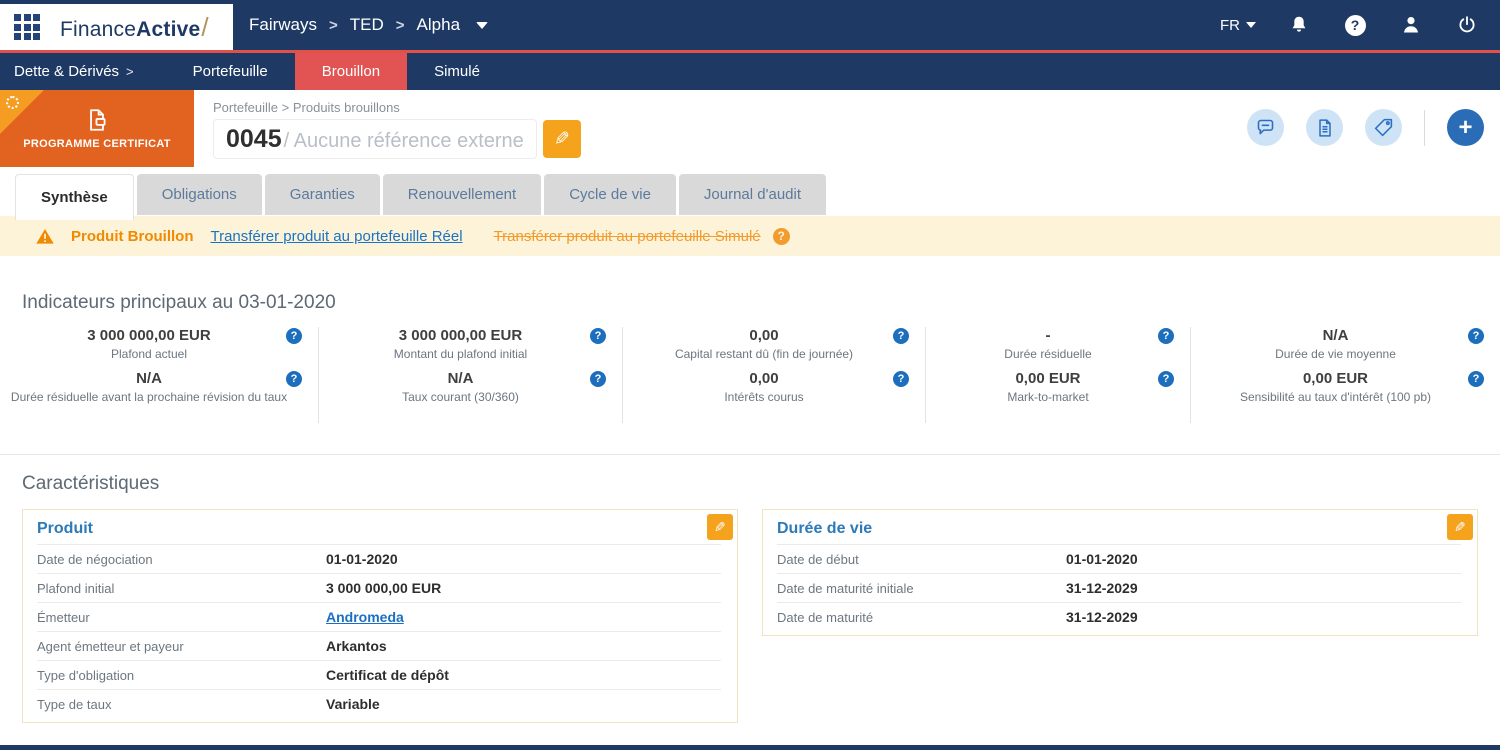 The height and width of the screenshot is (750, 1500). What do you see at coordinates (1460, 527) in the screenshot?
I see `edit-duree-button: ✎` at bounding box center [1460, 527].